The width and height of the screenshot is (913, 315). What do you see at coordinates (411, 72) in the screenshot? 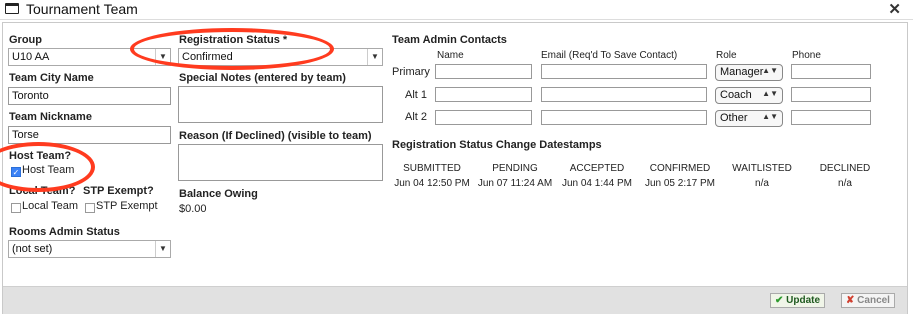
I see `contact-row-label: Primary` at bounding box center [411, 72].